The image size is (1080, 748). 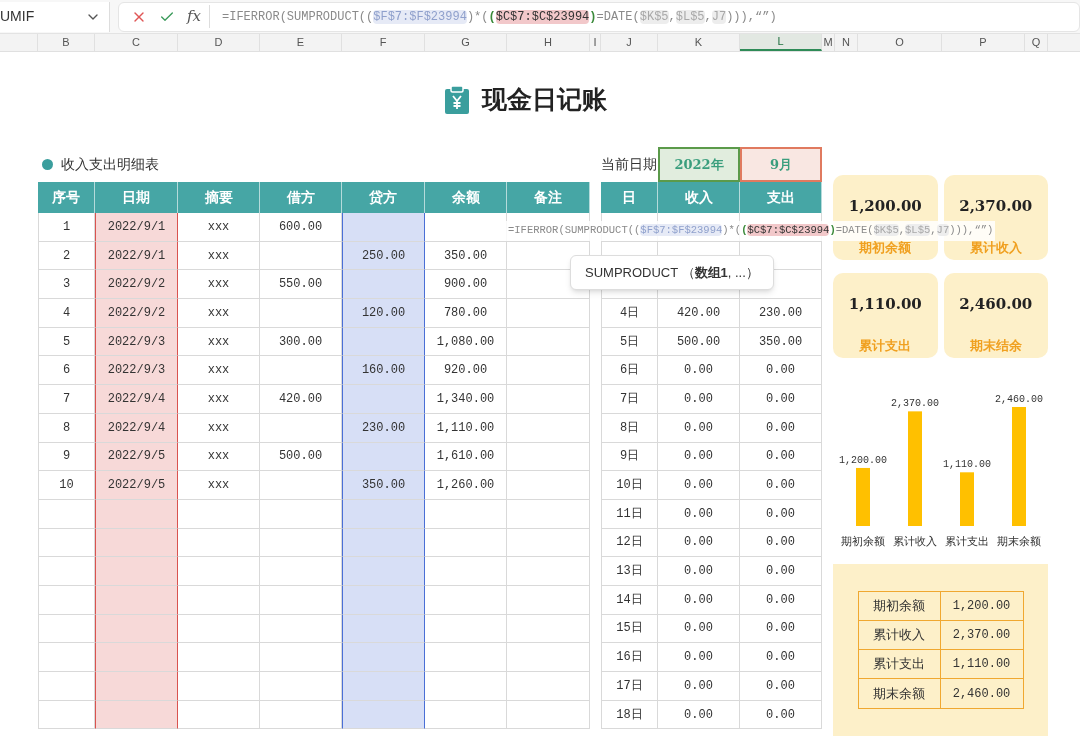 What do you see at coordinates (828, 42) in the screenshot?
I see `column-letter: M` at bounding box center [828, 42].